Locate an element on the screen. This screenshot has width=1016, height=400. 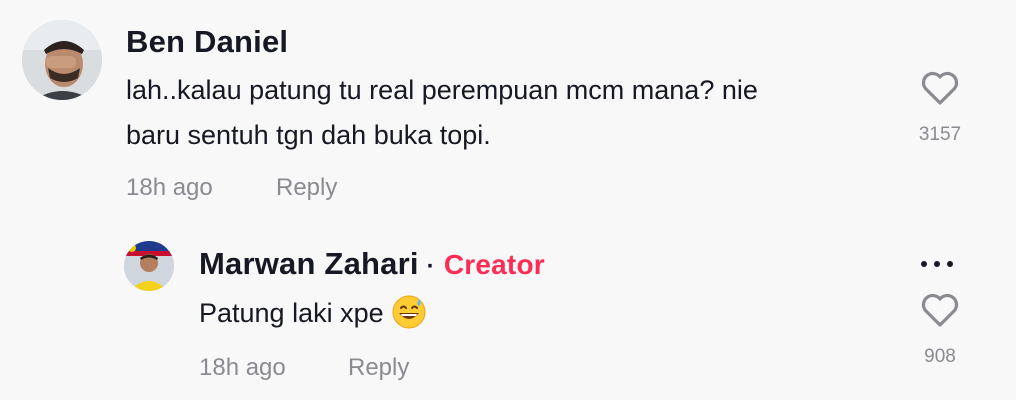
like-button: 908 is located at coordinates (940, 330).